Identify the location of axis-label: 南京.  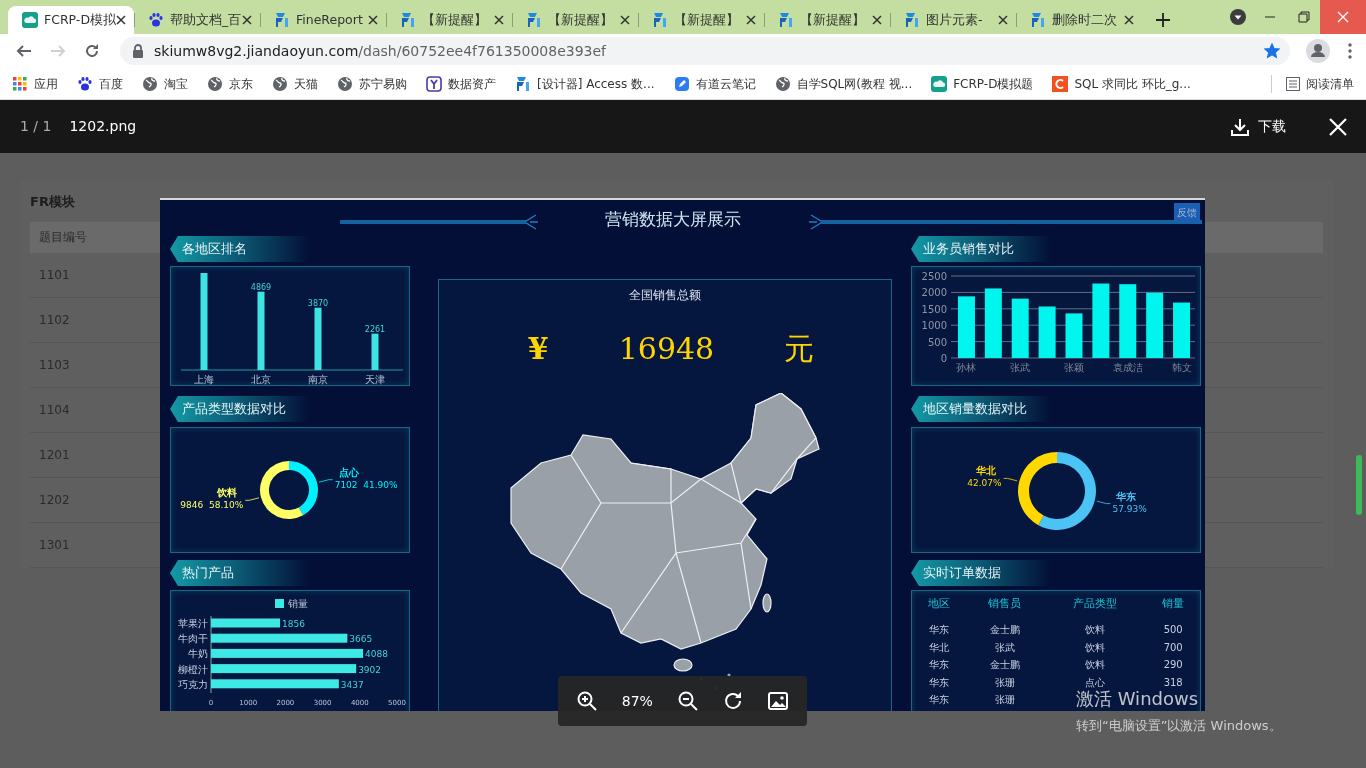
(318, 379).